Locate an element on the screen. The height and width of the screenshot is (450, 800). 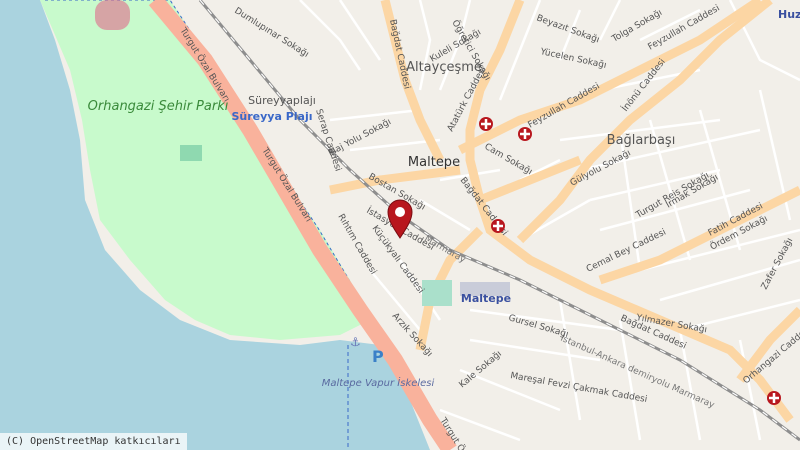
pier-label: Maltepe Vapur İskelesi is located at coordinates (378, 382).